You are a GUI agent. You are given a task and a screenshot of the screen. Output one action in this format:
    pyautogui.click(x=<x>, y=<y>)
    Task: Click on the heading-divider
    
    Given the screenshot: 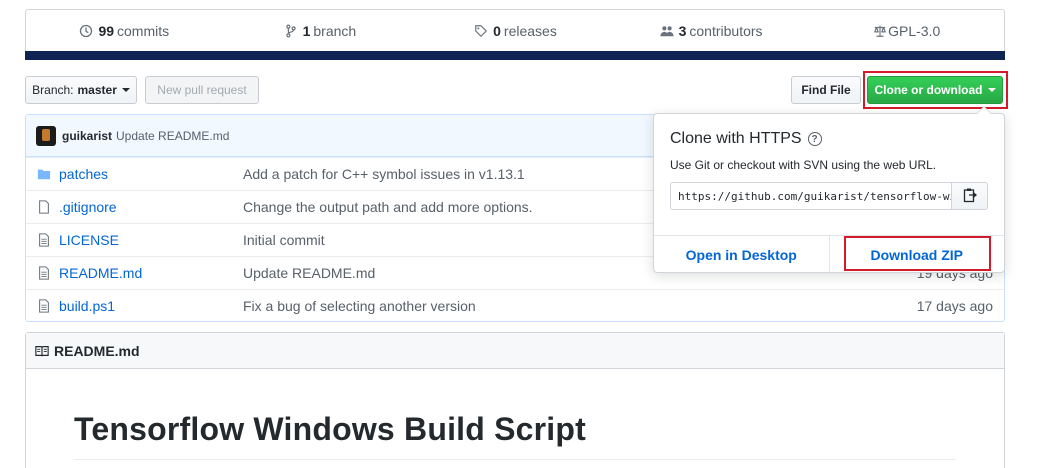 What is the action you would take?
    pyautogui.click(x=515, y=459)
    